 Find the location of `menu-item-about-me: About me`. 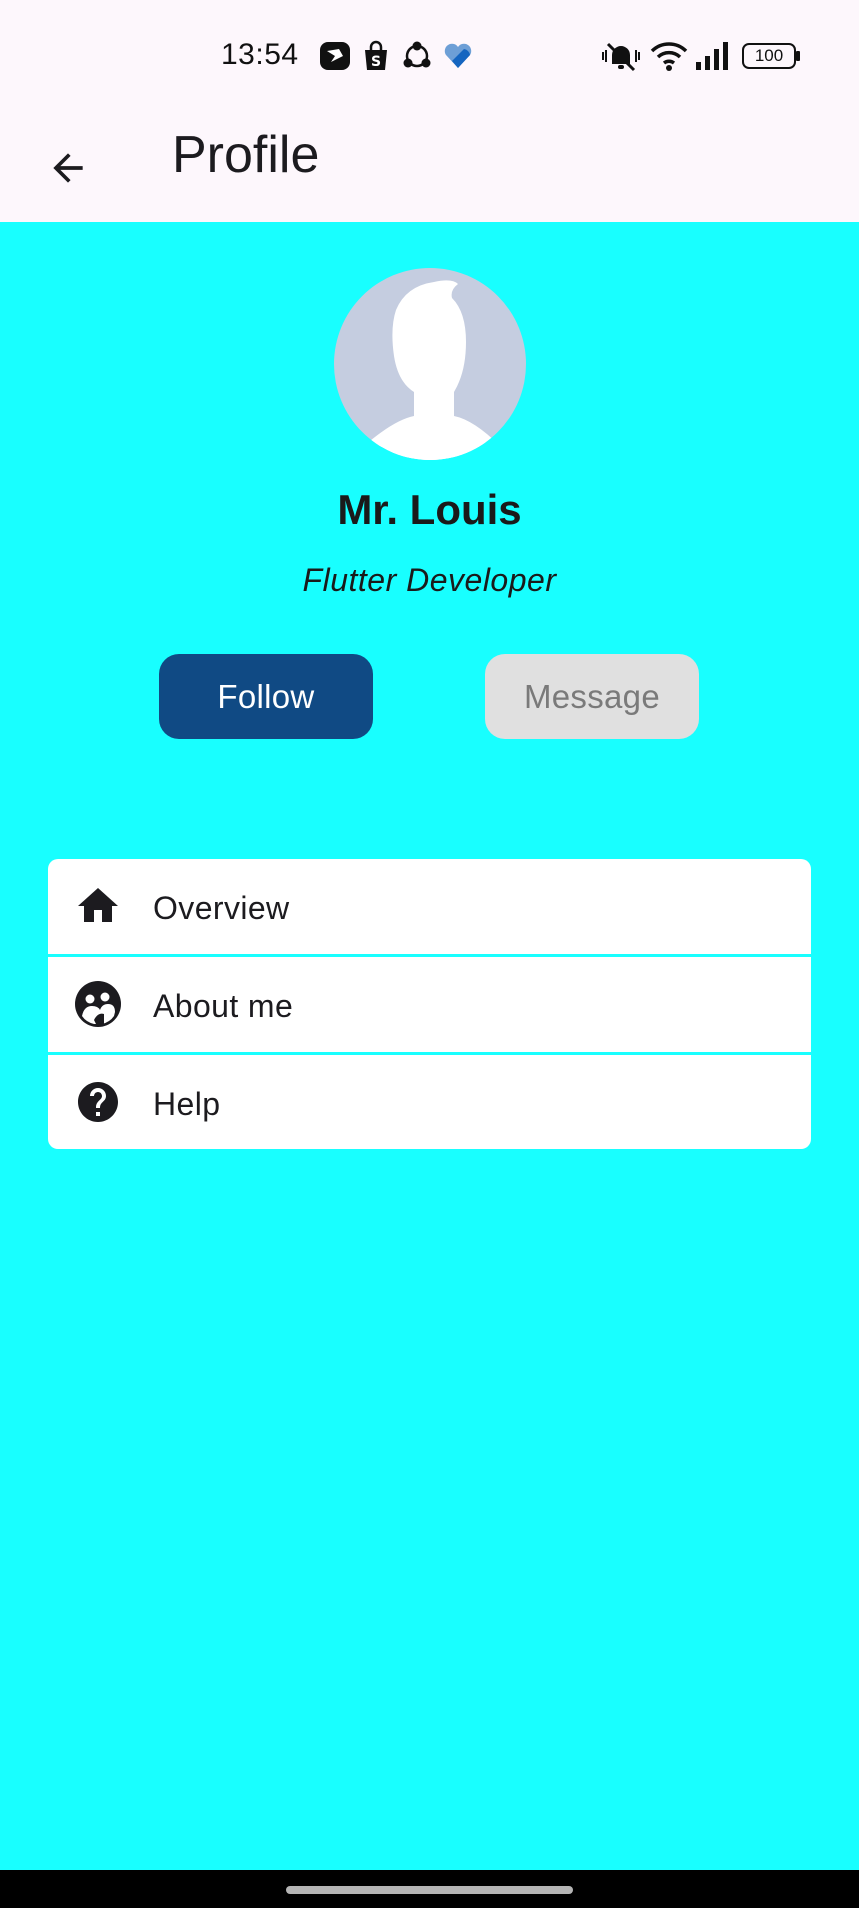

menu-item-about-me: About me is located at coordinates (429, 1004).